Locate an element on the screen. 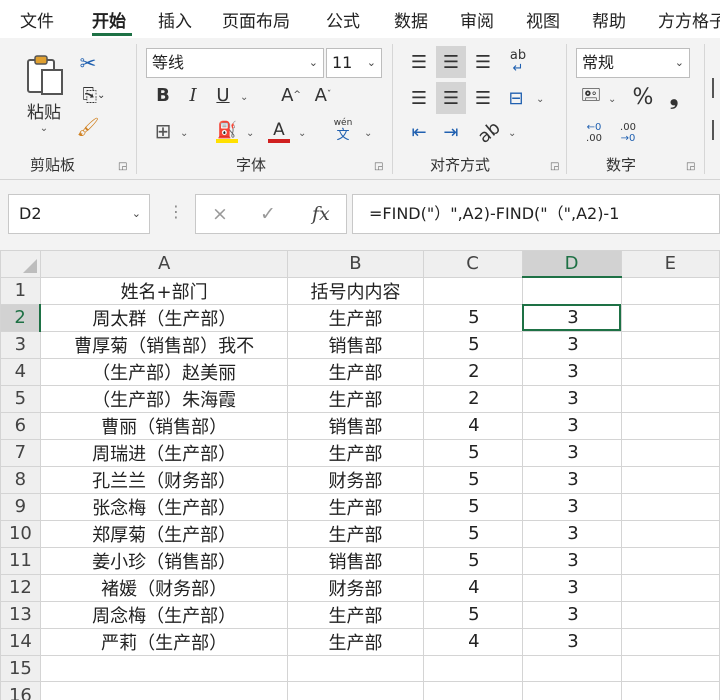 The image size is (720, 700). cell-a: 周太群（生产部） is located at coordinates (164, 317).